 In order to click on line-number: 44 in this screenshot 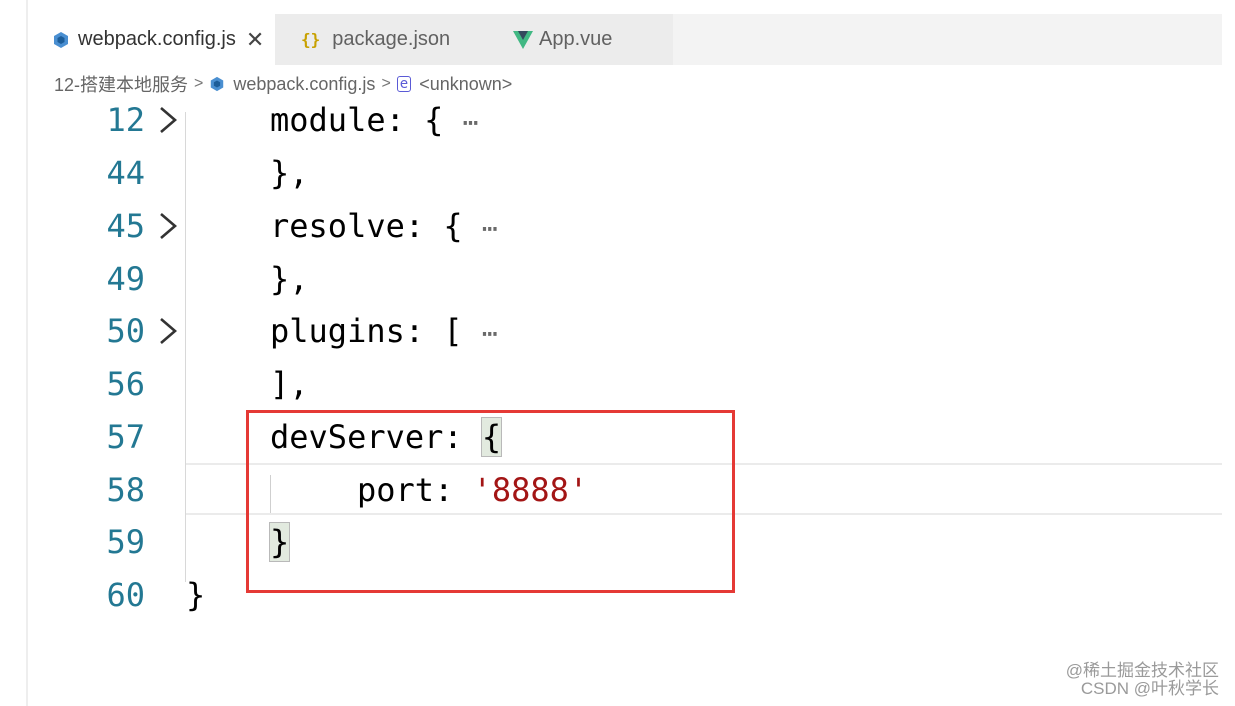, I will do `click(125, 173)`.